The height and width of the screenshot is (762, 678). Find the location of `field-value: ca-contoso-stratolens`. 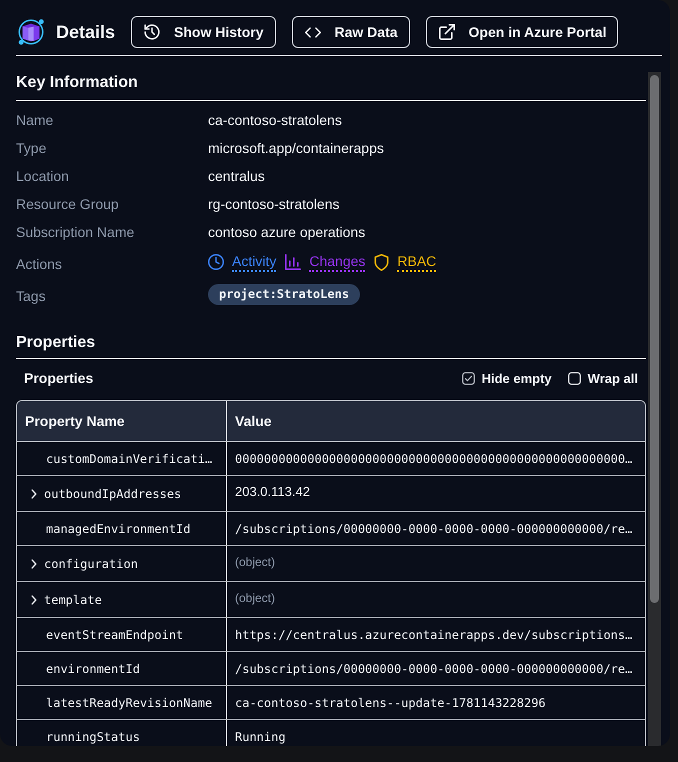

field-value: ca-contoso-stratolens is located at coordinates (275, 120).